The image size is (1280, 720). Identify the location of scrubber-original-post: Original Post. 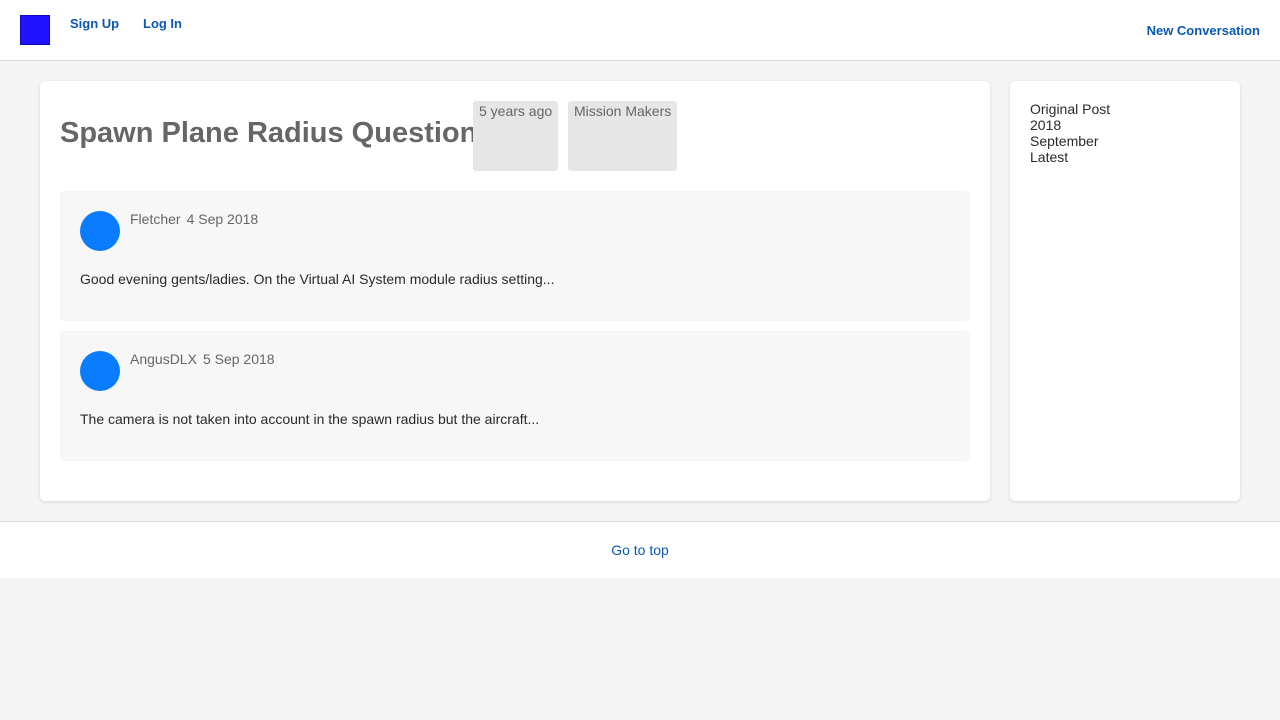
(1125, 109).